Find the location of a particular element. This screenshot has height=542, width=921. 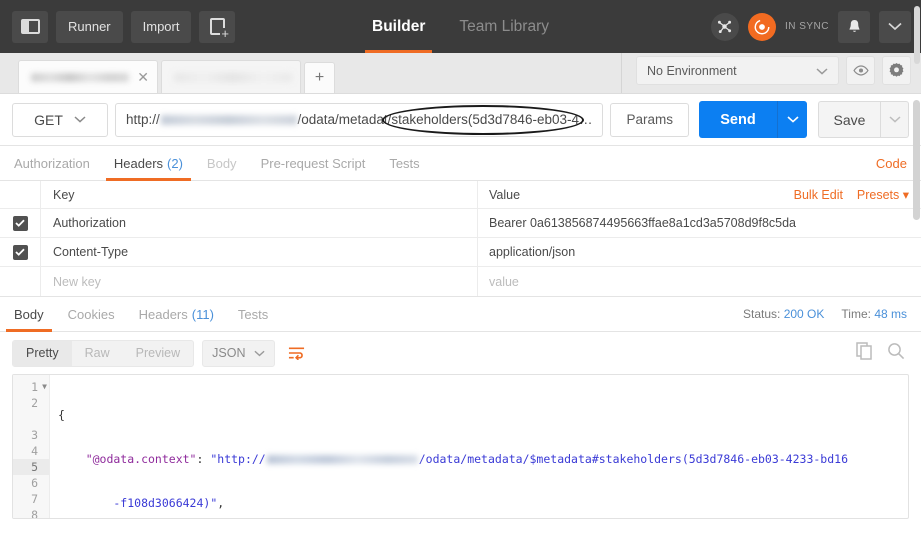

sidebar-toggle-button is located at coordinates (30, 26).